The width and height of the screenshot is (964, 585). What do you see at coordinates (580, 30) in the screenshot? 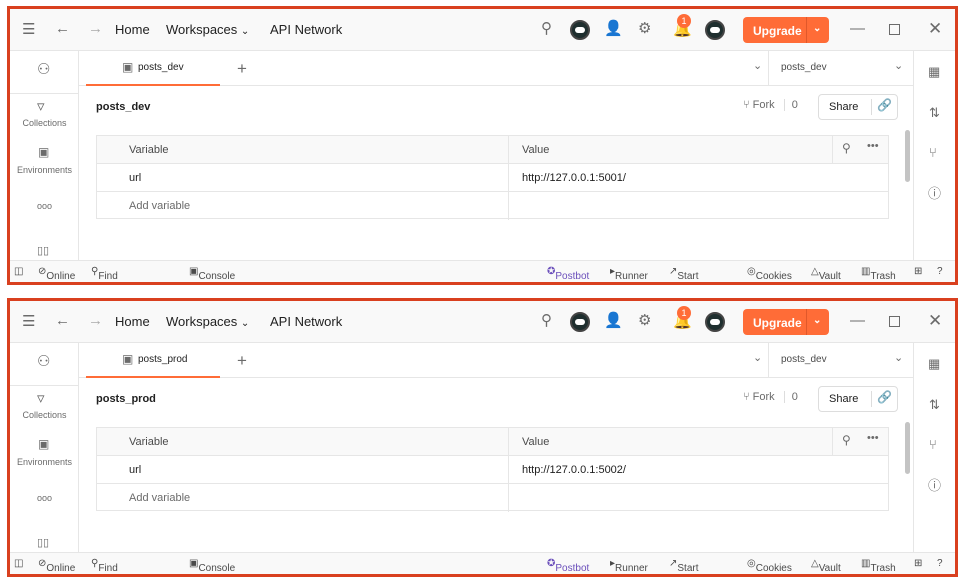
I see `postbot-avatar-icon` at bounding box center [580, 30].